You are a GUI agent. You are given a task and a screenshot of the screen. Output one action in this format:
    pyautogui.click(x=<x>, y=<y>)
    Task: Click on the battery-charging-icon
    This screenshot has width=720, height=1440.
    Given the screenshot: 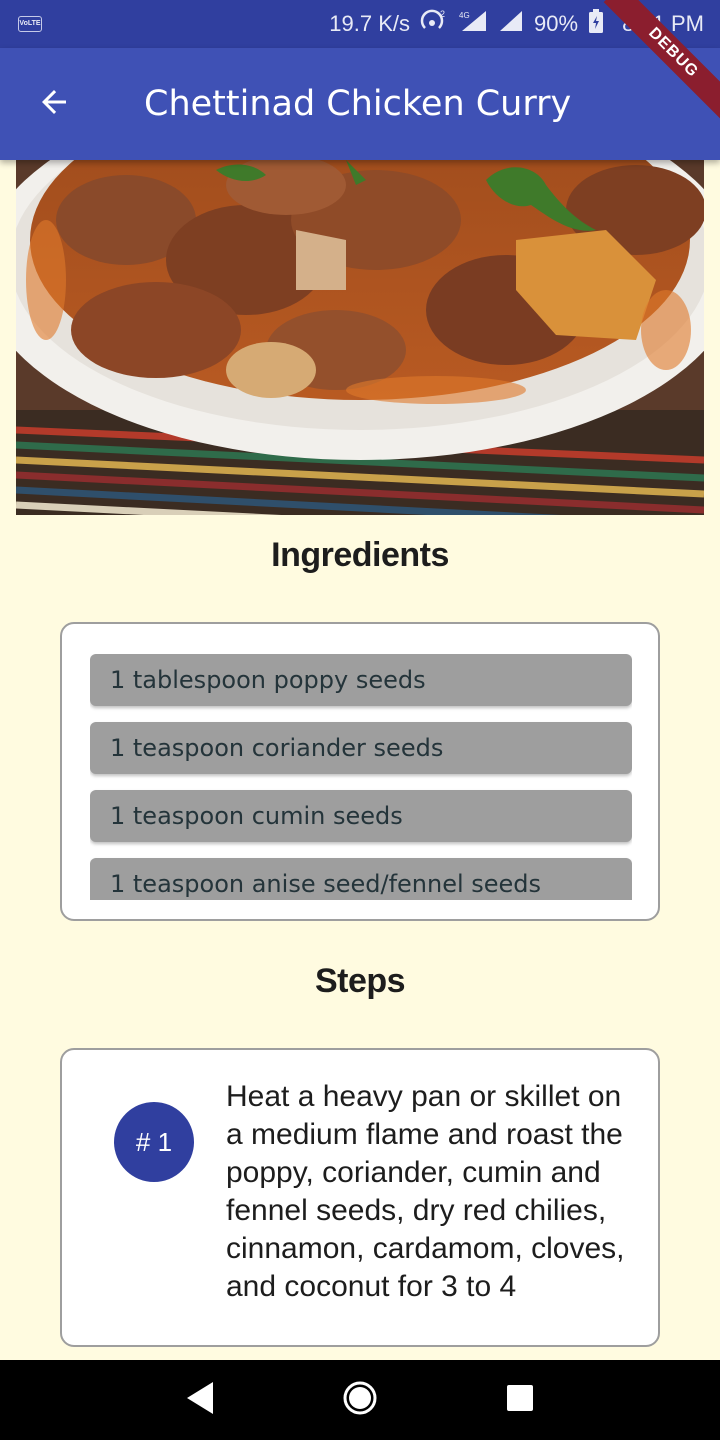 What is the action you would take?
    pyautogui.click(x=596, y=24)
    